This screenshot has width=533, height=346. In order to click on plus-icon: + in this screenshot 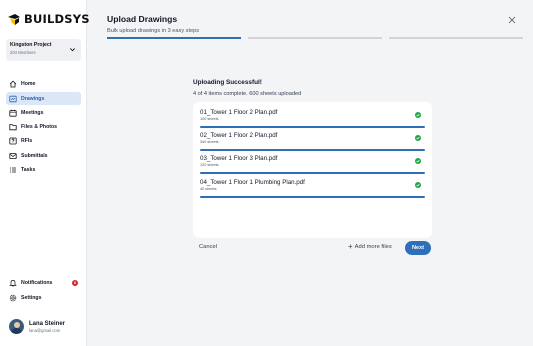, I will do `click(350, 246)`.